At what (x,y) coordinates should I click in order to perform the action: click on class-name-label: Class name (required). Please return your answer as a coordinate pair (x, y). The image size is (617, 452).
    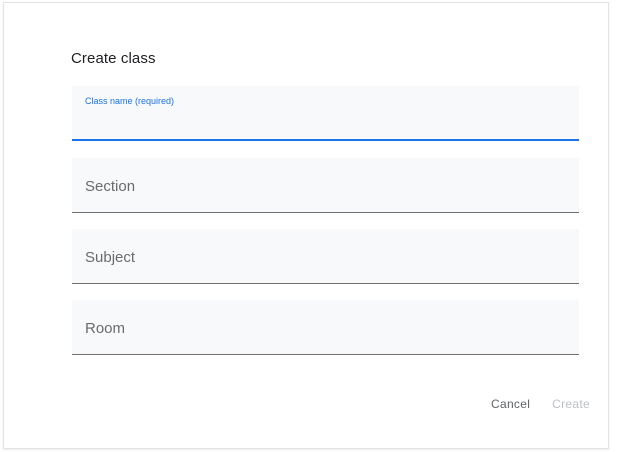
    Looking at the image, I should click on (130, 101).